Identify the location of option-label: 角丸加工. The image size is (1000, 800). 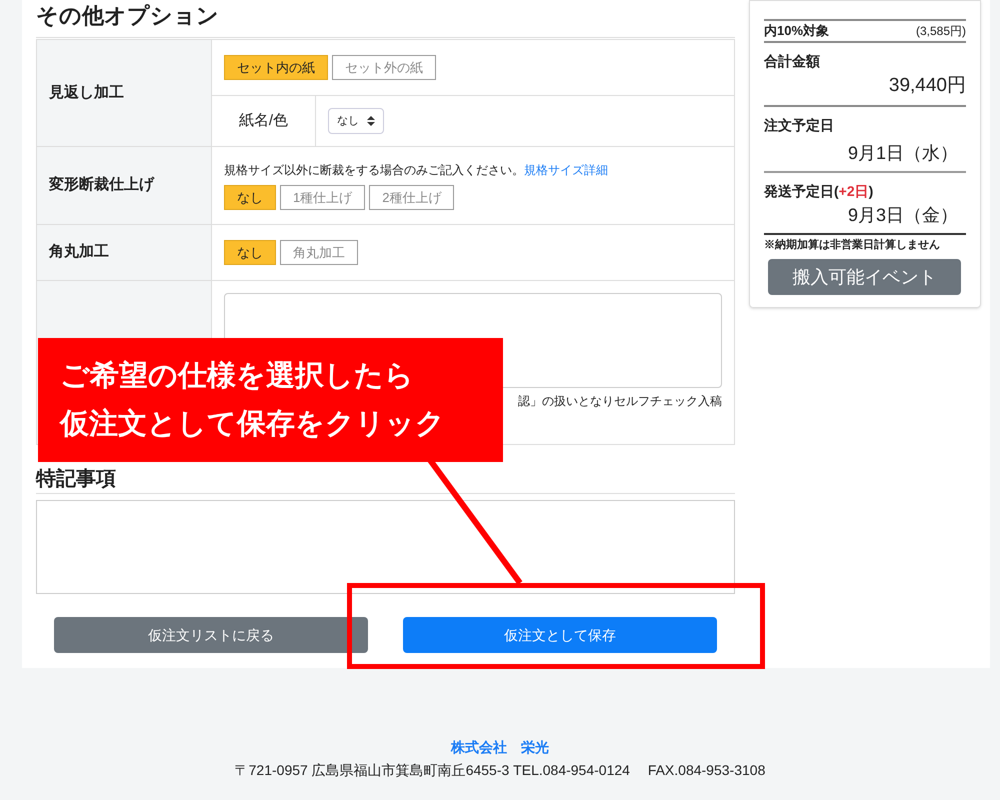
(79, 252).